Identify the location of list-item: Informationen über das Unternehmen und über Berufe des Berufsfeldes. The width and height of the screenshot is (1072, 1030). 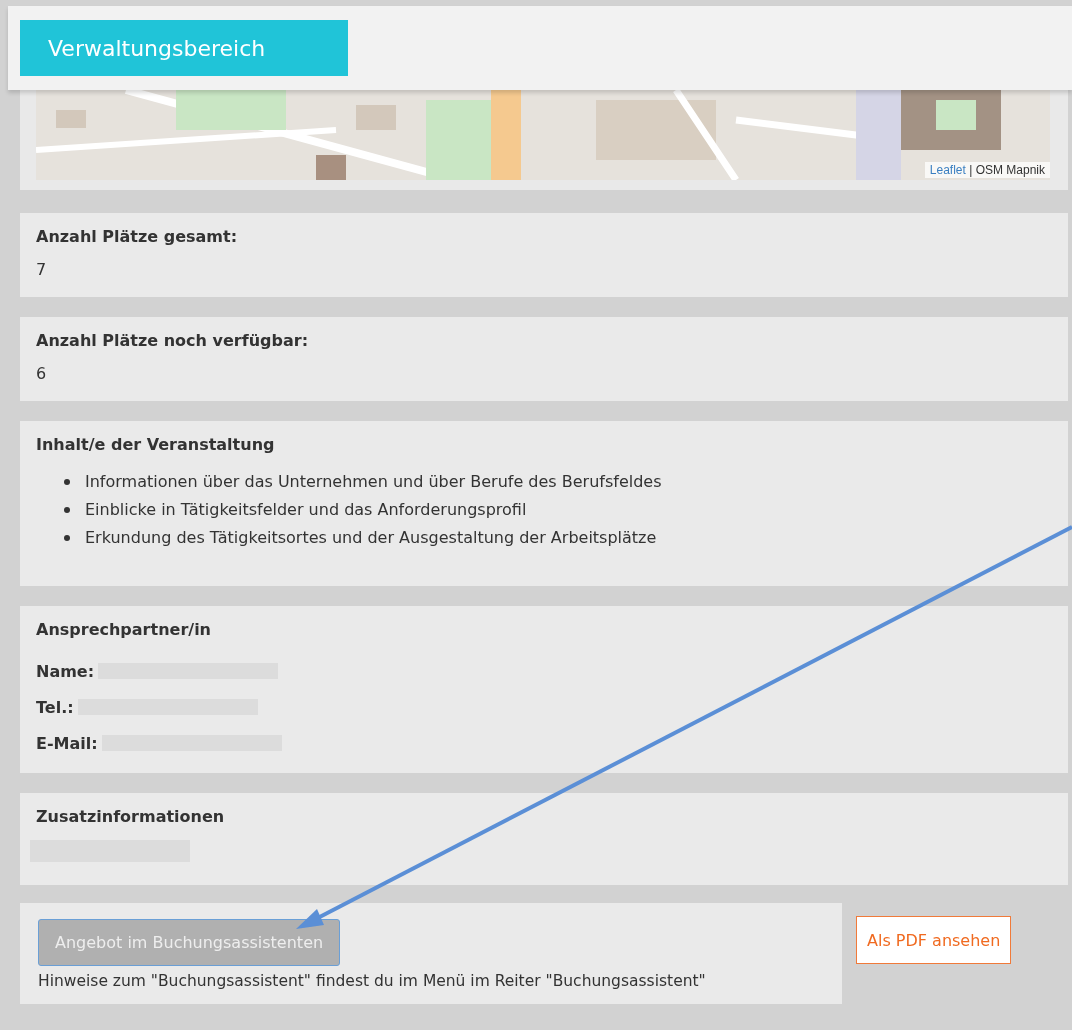
(373, 482).